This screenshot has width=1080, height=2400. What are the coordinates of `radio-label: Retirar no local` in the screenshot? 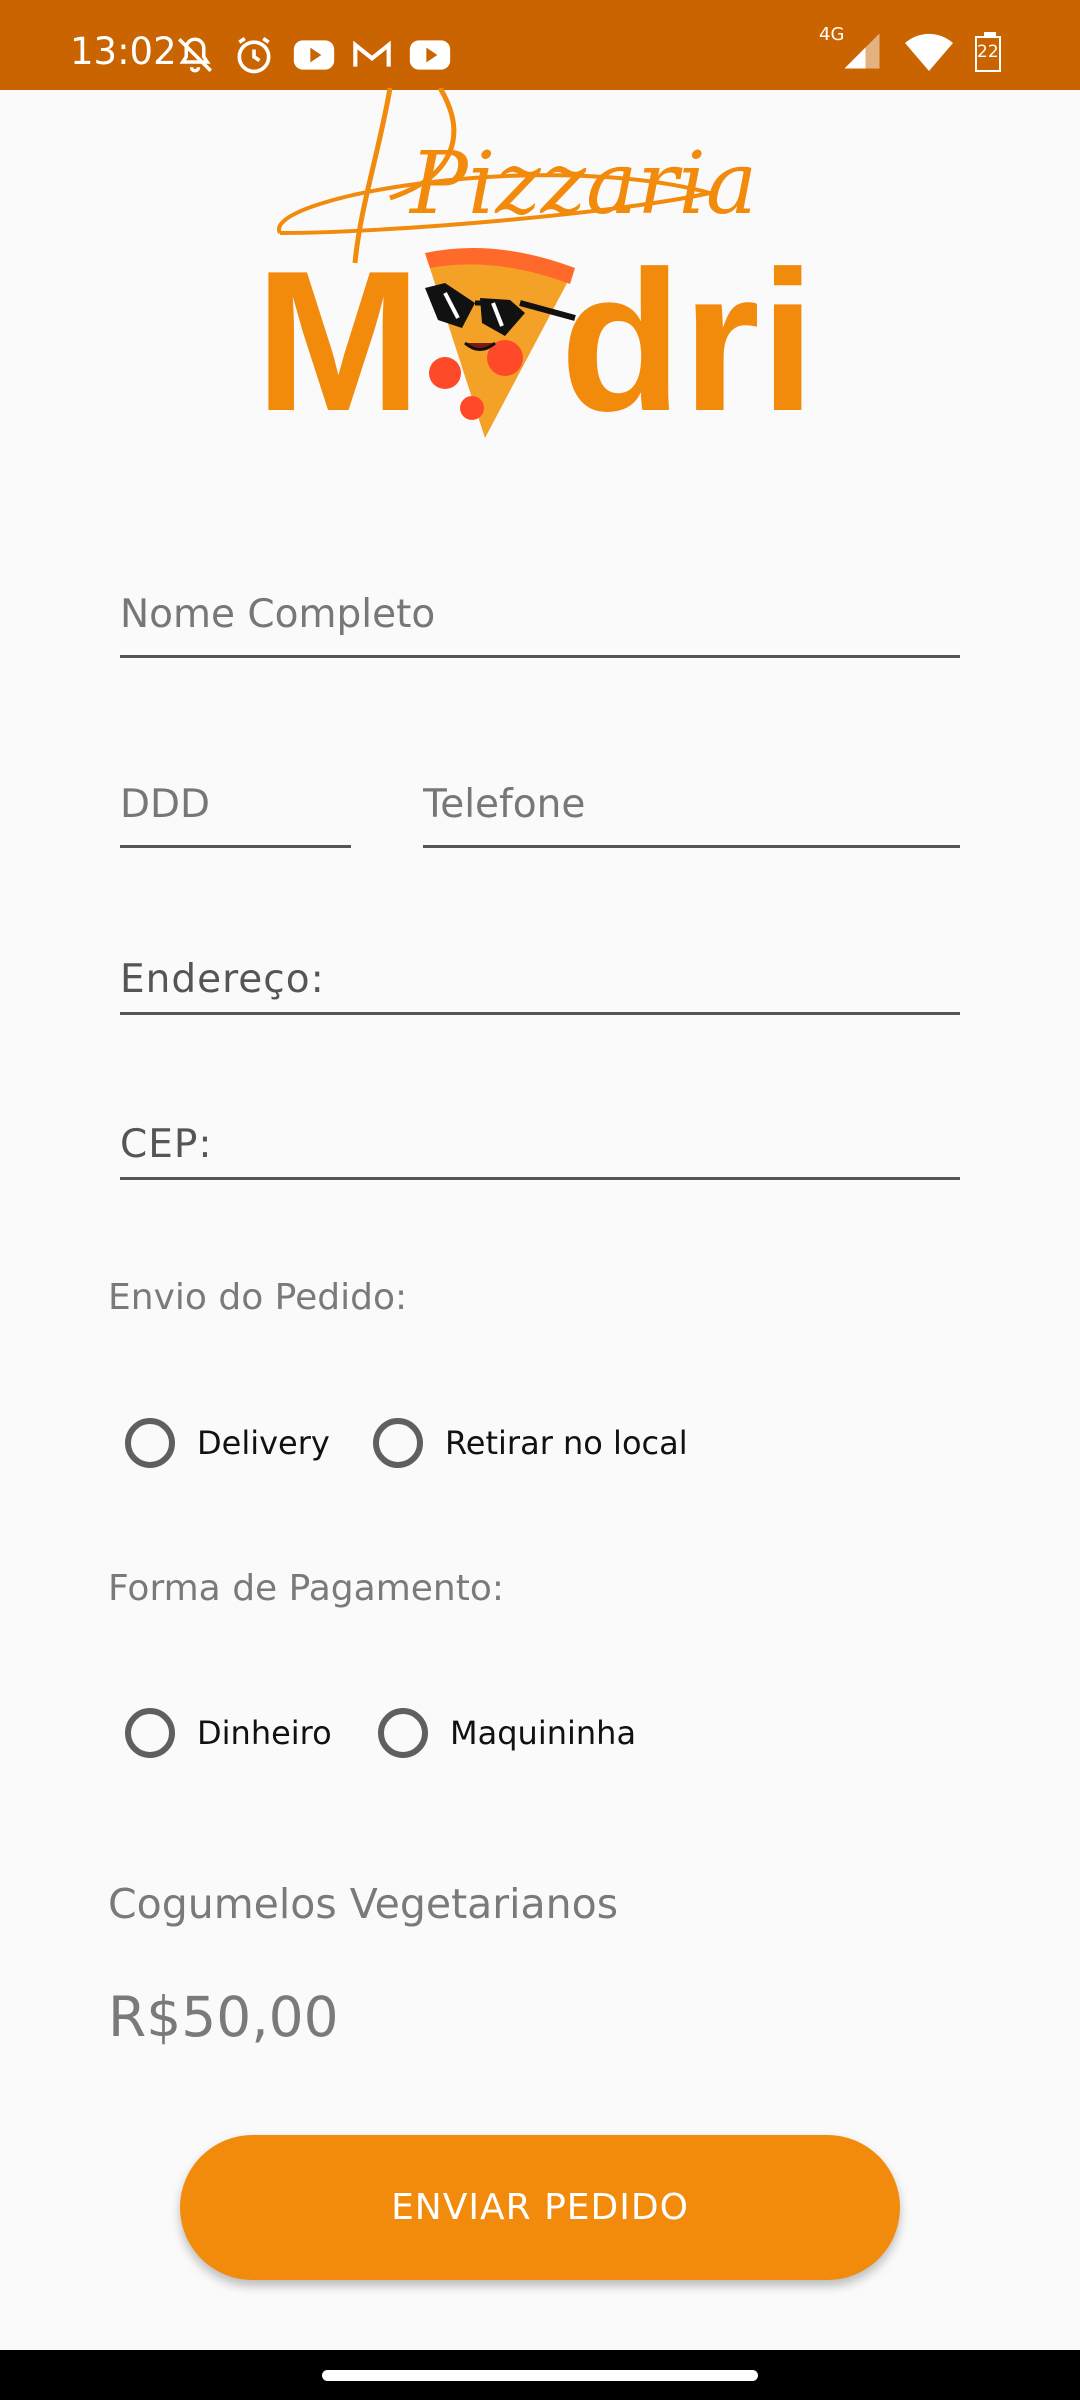 It's located at (566, 1443).